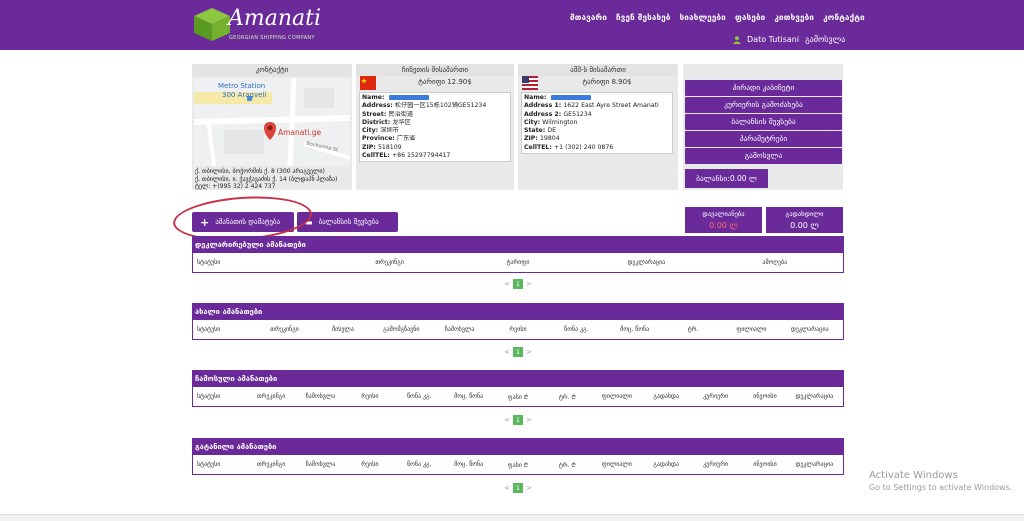  I want to click on address-field: Province: 广东省, so click(435, 139).